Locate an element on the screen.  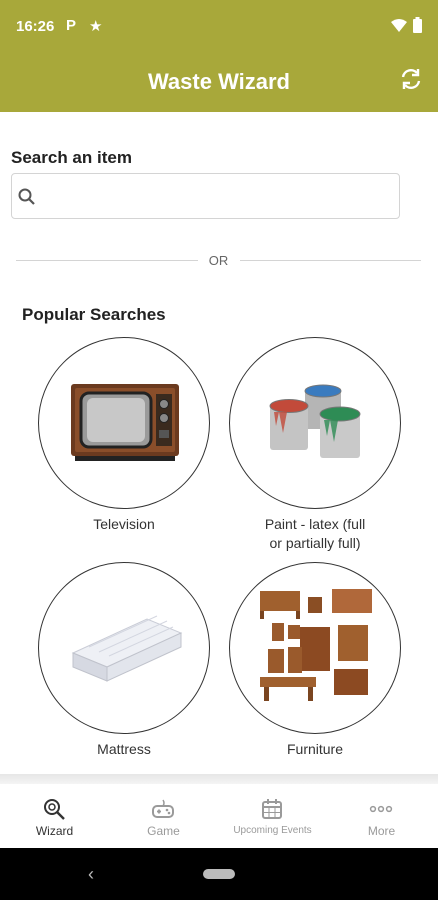
search-box is located at coordinates (205, 196).